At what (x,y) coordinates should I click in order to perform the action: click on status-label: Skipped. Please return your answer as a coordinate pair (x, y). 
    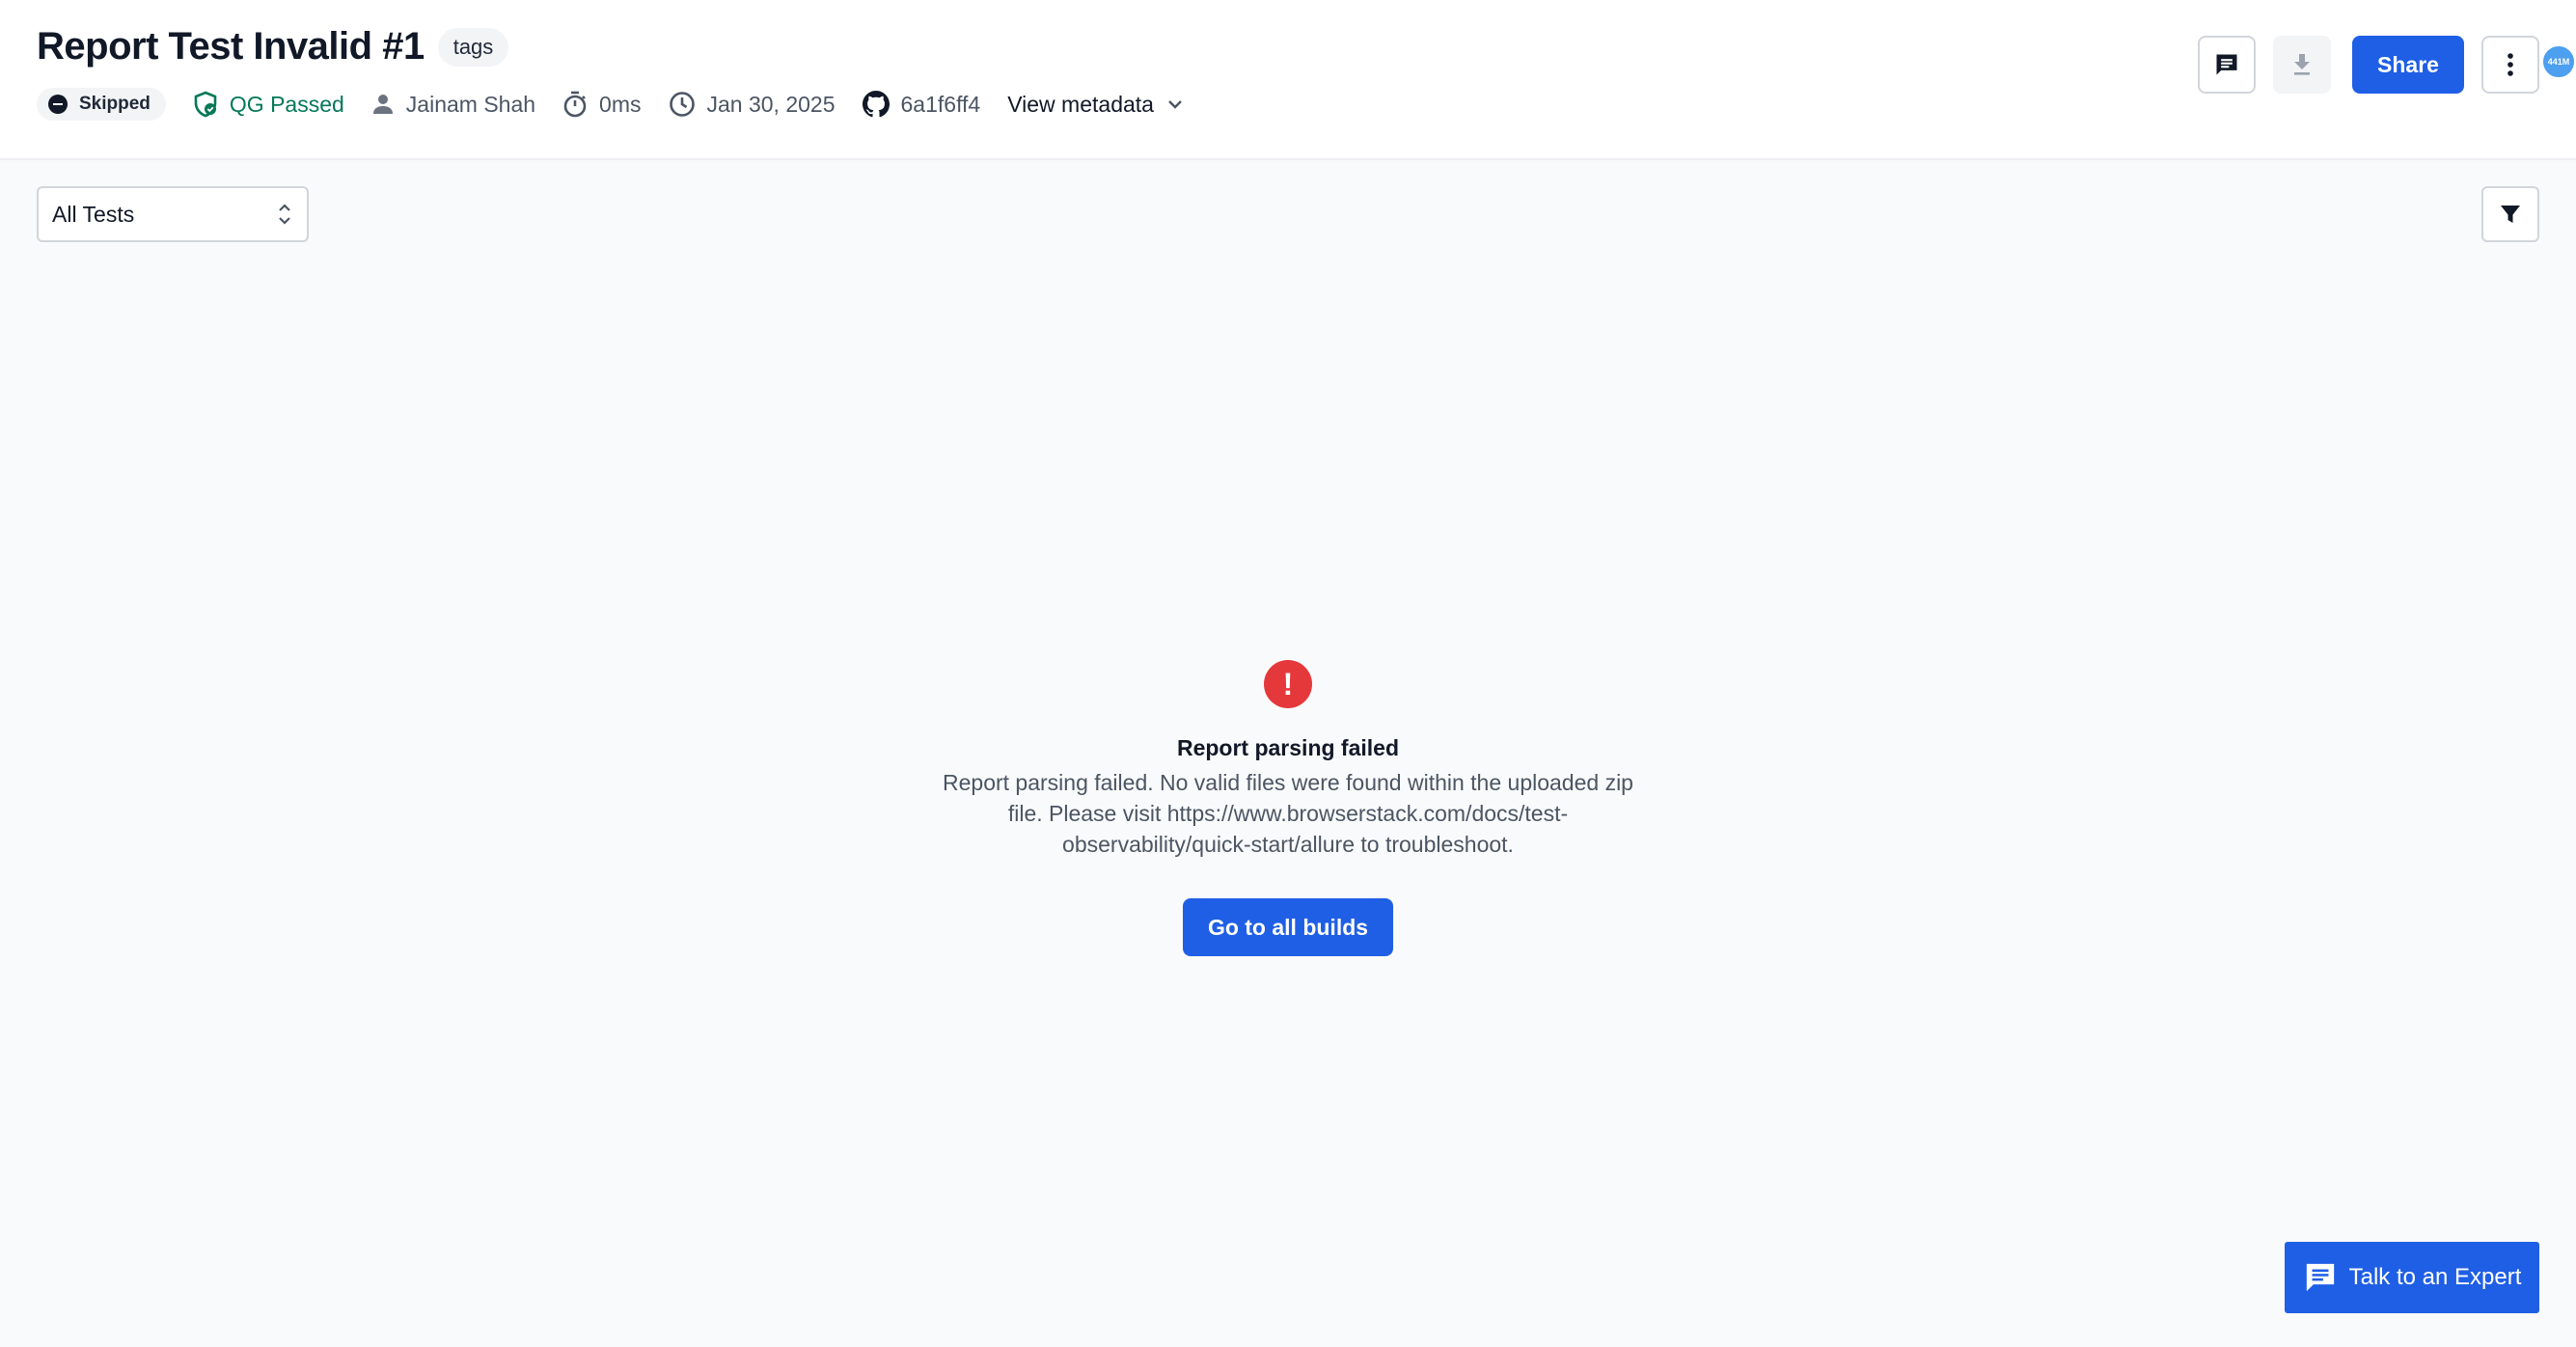
    Looking at the image, I should click on (115, 104).